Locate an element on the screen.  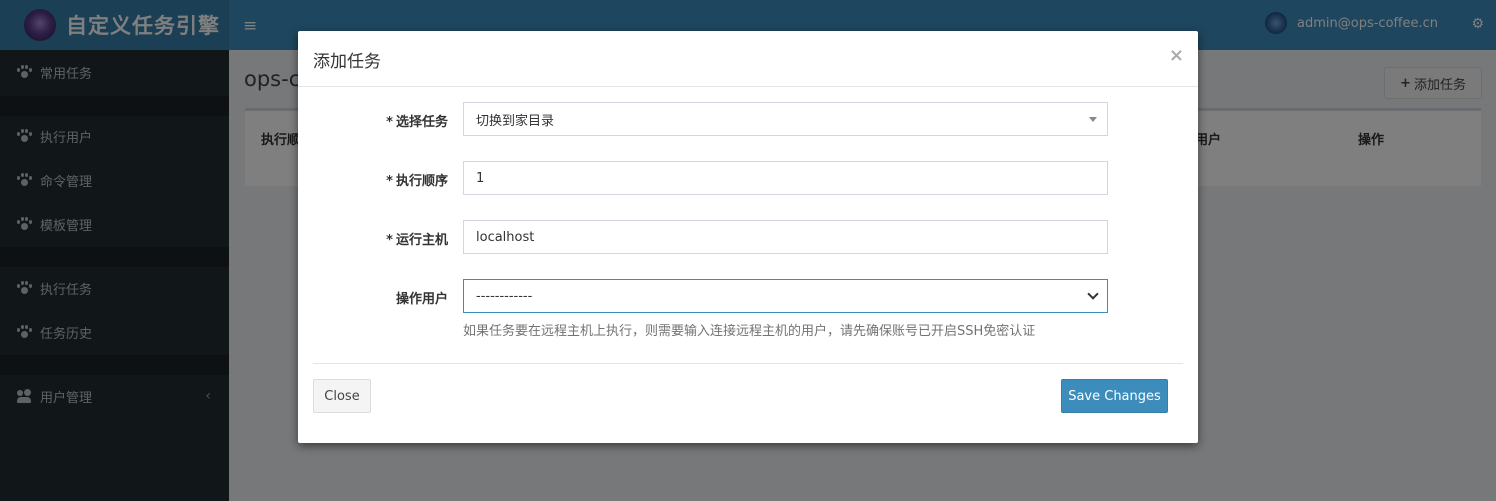
host-label: * 运行主机 is located at coordinates (373, 238).